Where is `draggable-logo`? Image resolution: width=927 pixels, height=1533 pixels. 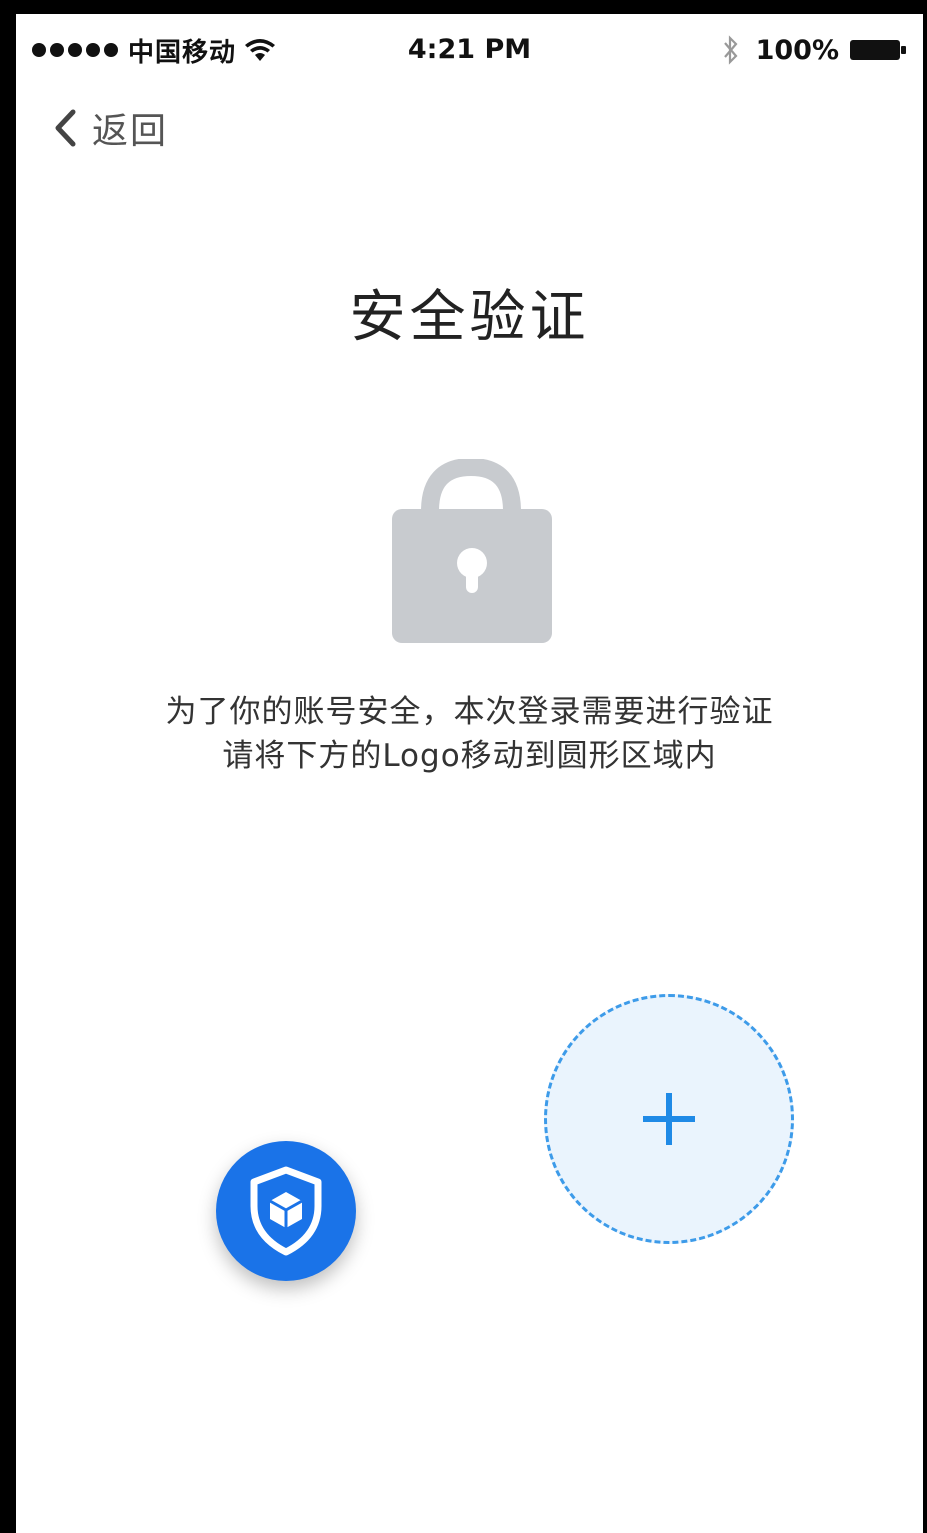
draggable-logo is located at coordinates (286, 1211).